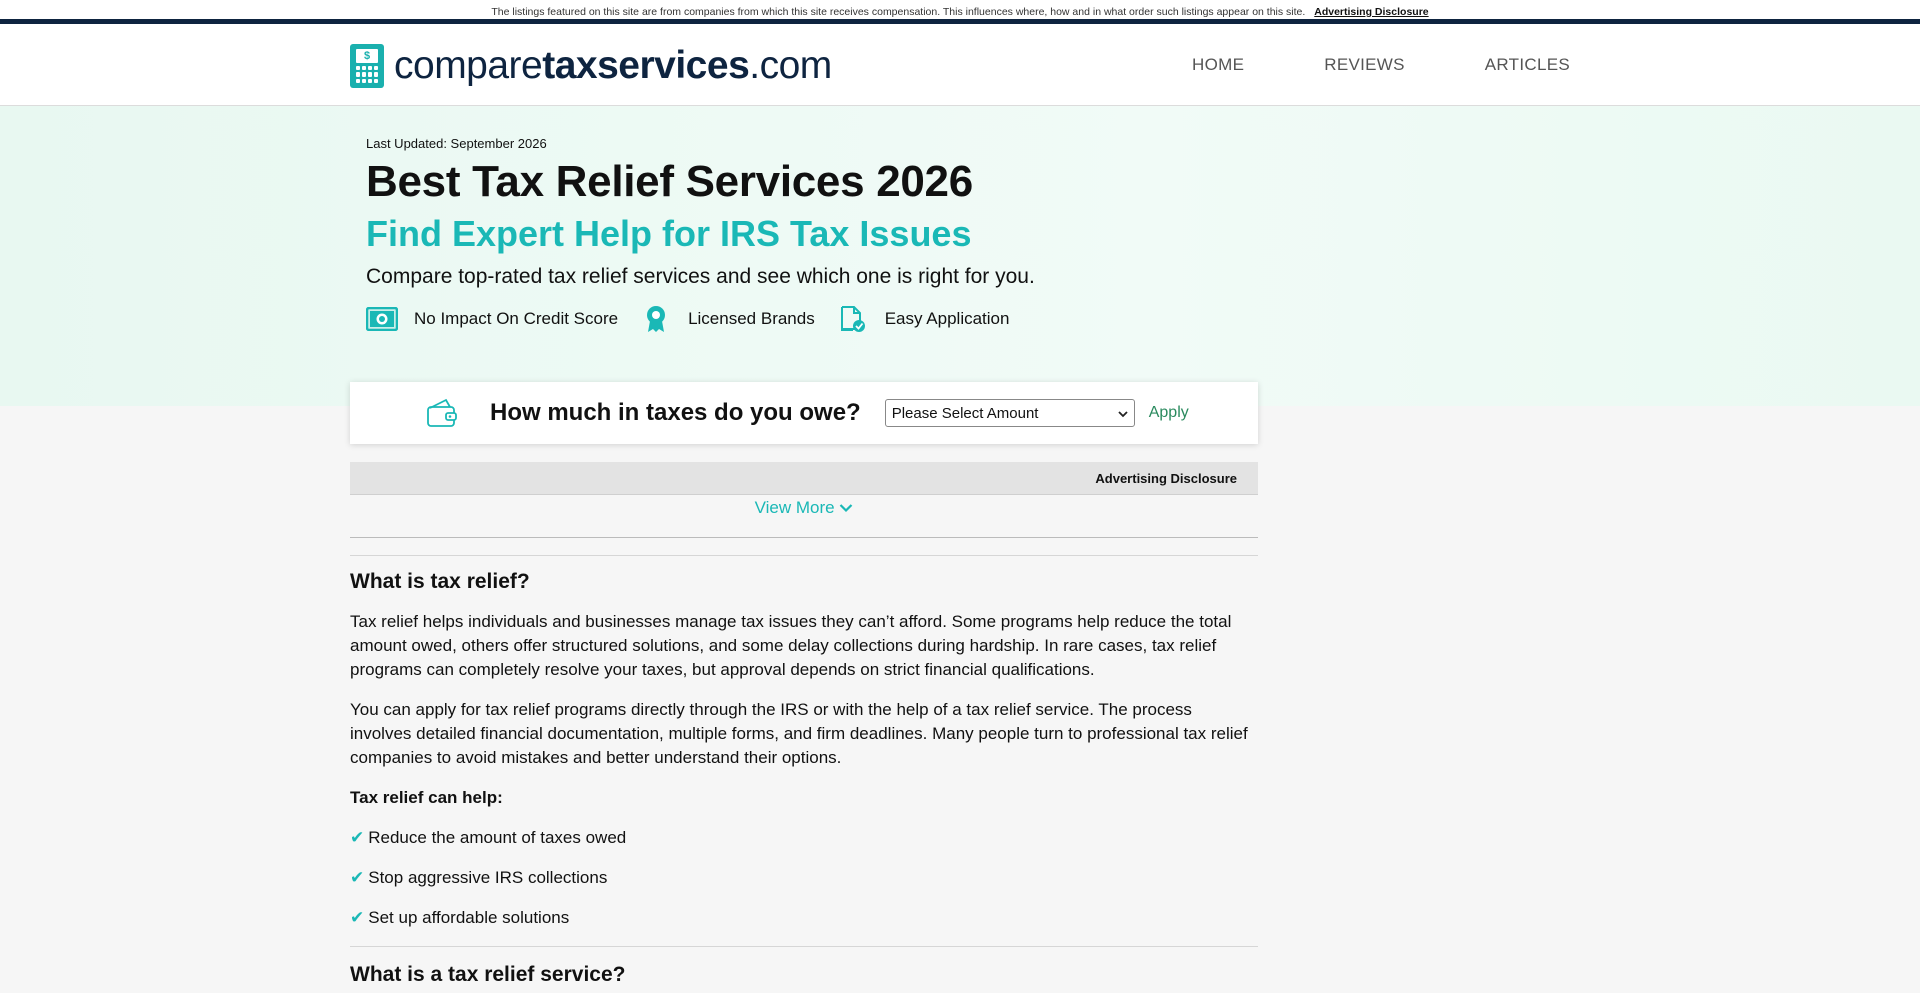  Describe the element at coordinates (613, 65) in the screenshot. I see `logo-text: comparetaxservices.com` at that location.